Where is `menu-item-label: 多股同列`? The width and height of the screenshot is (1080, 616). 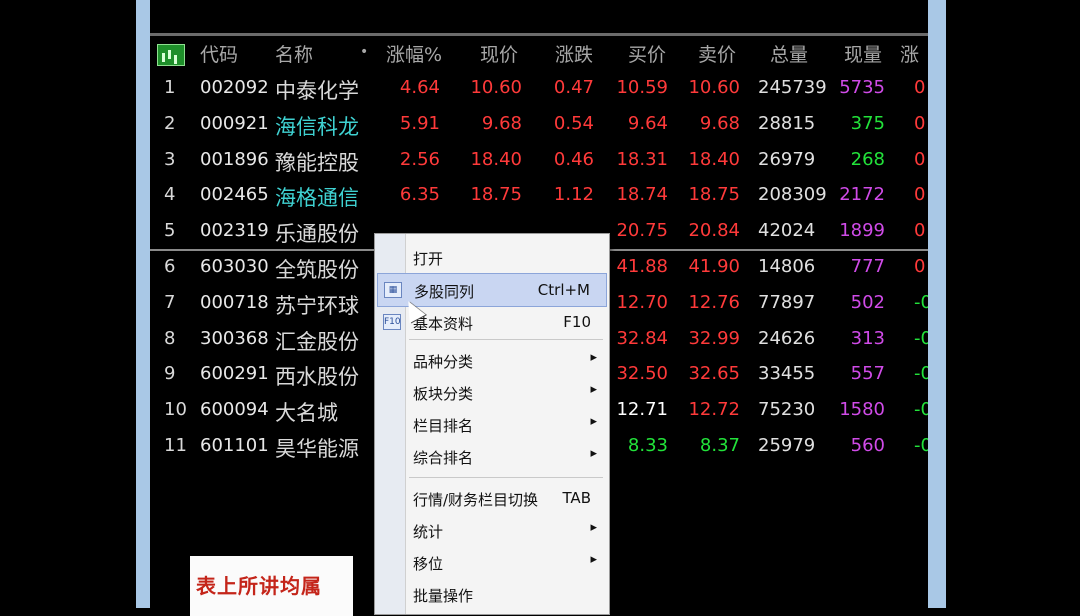
menu-item-label: 多股同列 is located at coordinates (444, 292).